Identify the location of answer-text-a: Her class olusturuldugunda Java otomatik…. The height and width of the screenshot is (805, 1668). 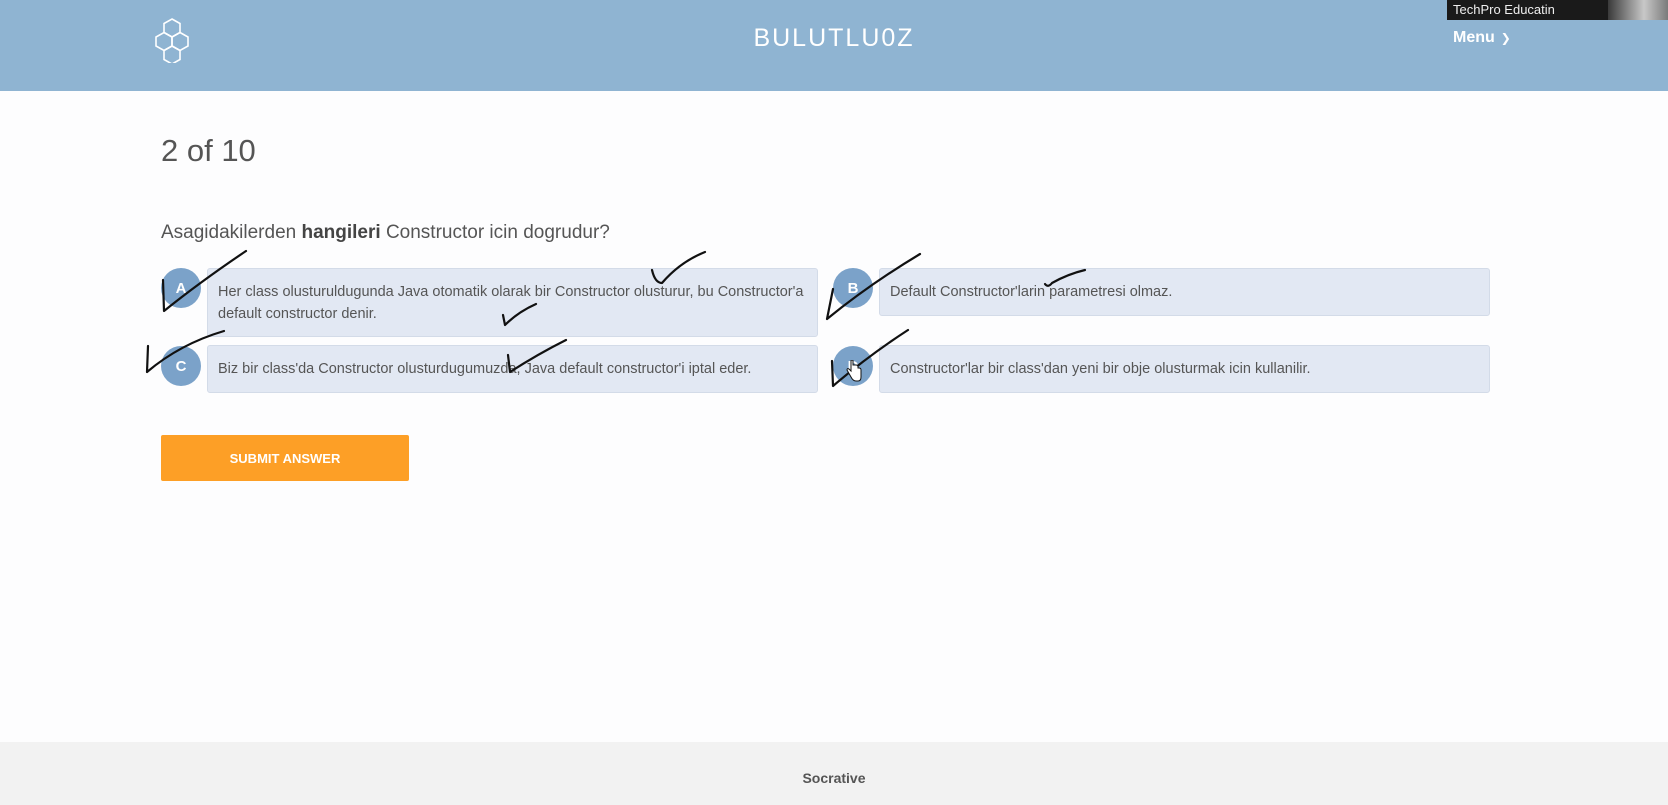
(511, 302).